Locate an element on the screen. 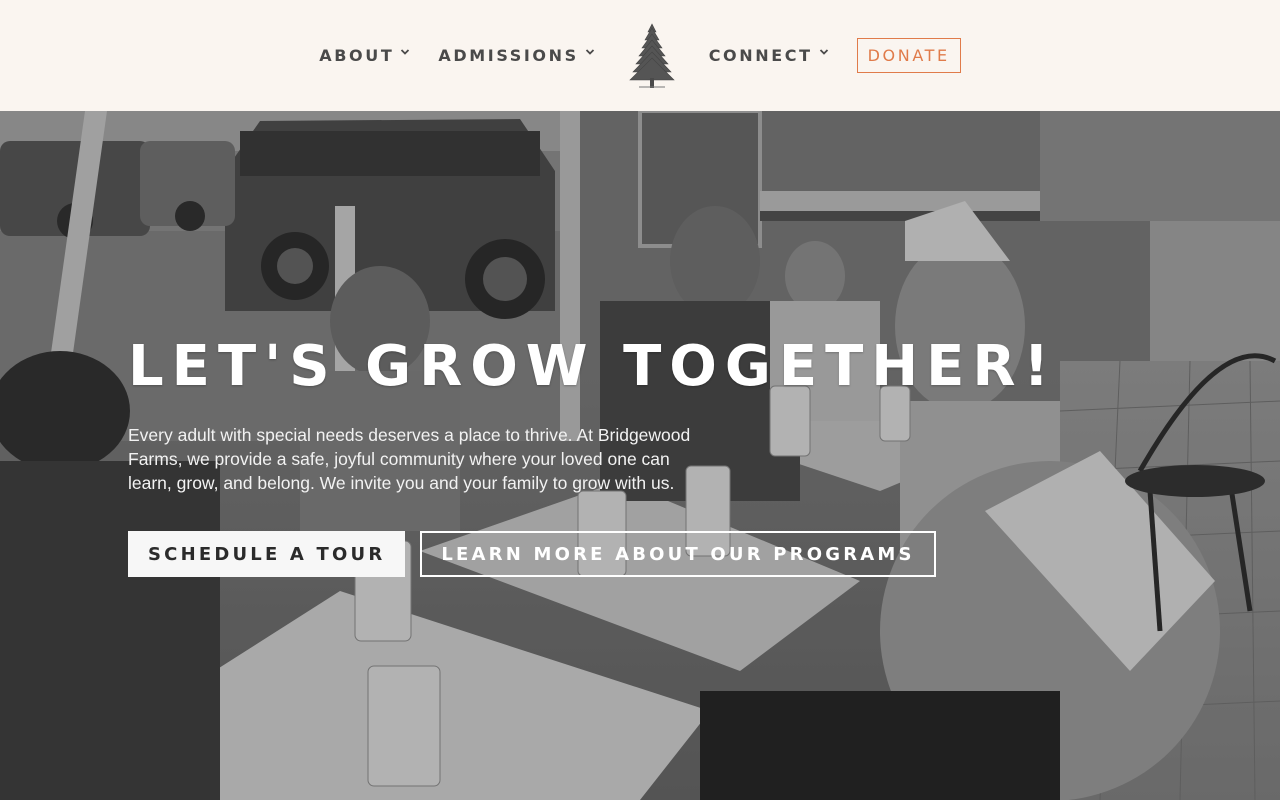 This screenshot has width=1280, height=800. nav-admissions-label: ADMISSIONS is located at coordinates (508, 55).